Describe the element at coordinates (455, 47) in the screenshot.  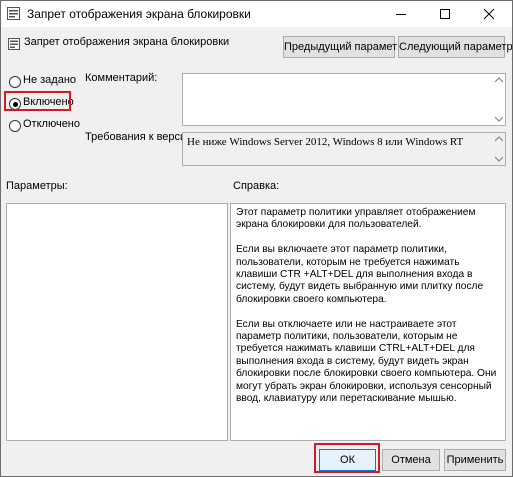
I see `next-setting-button: Следующий параметр` at that location.